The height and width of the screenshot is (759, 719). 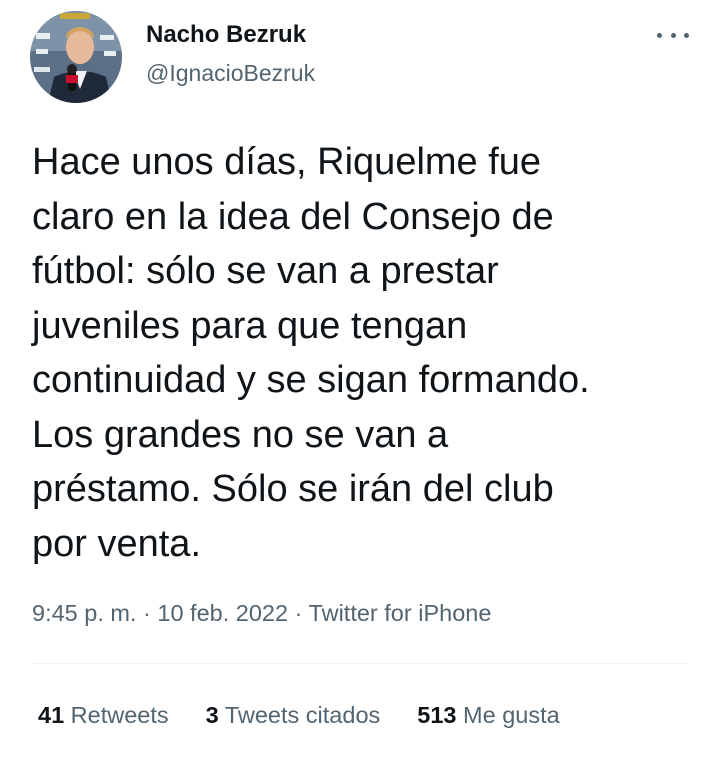 What do you see at coordinates (511, 715) in the screenshot?
I see `likes-label: Me gusta` at bounding box center [511, 715].